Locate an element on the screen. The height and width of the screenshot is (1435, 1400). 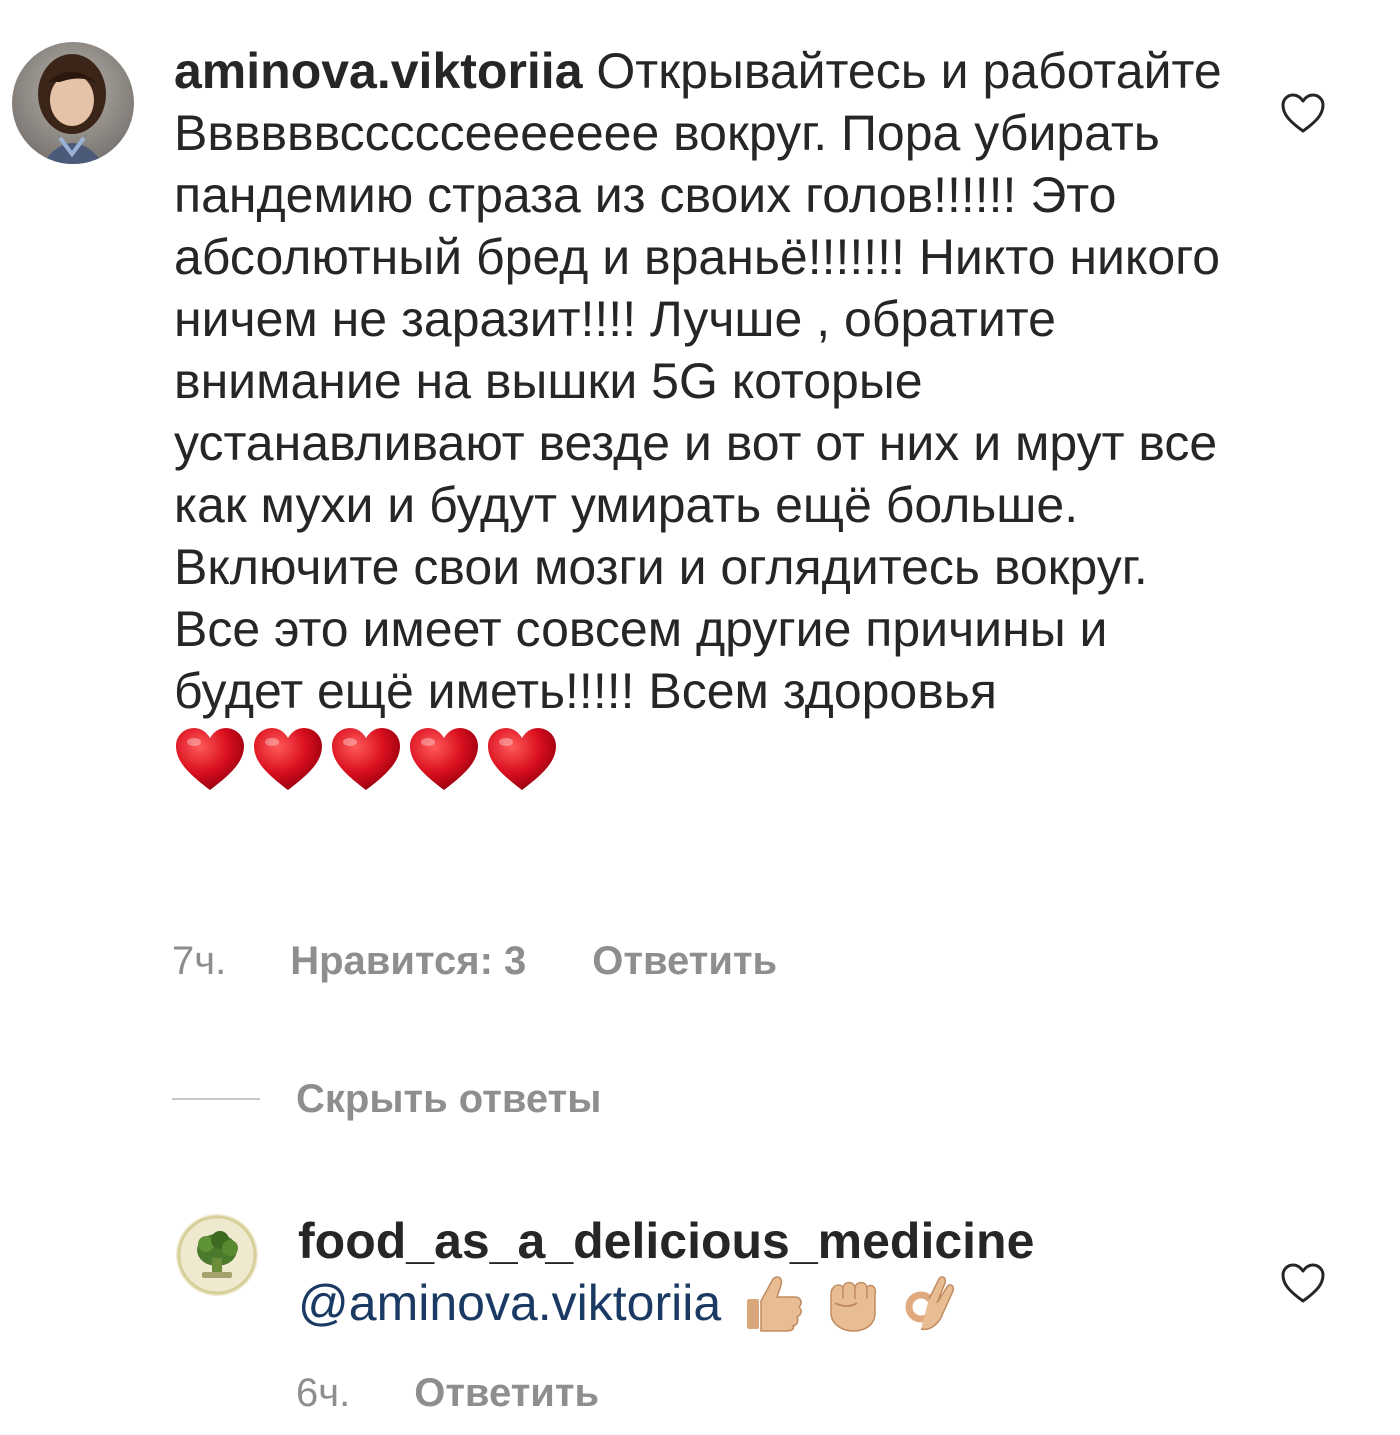
hide-replies-button: Скрыть ответы is located at coordinates (448, 1099).